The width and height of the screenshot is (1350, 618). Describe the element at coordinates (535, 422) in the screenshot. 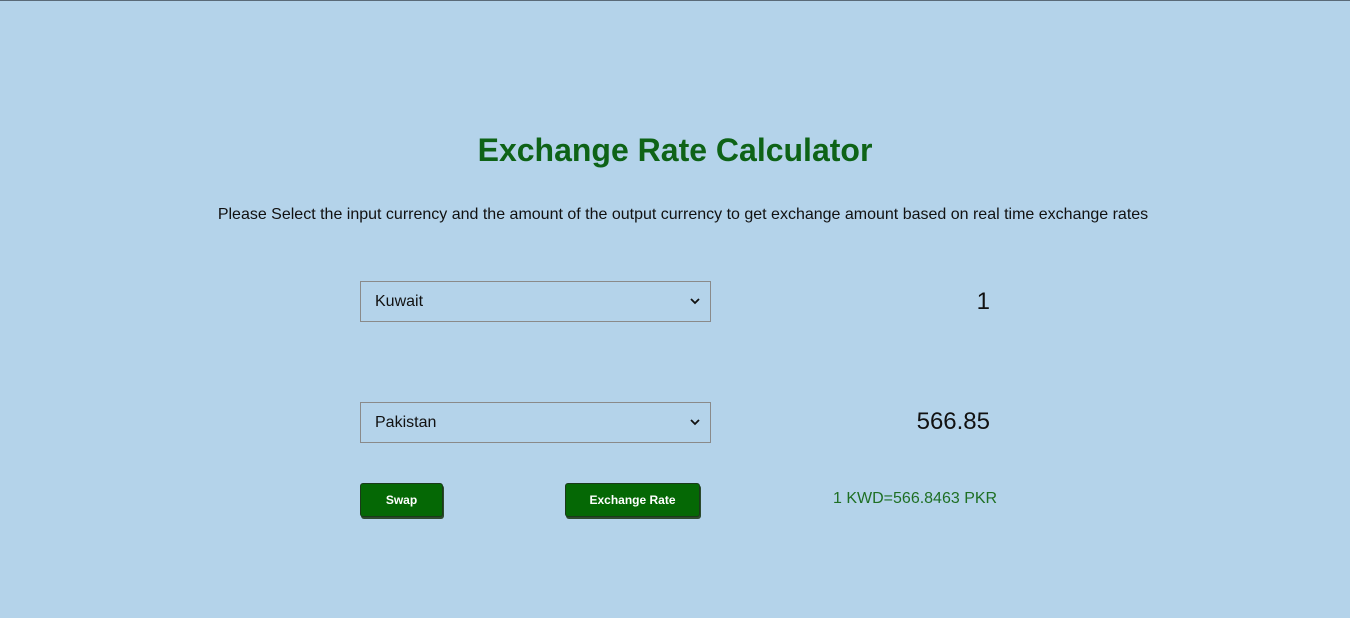

I see `to-currency-select: Pakistan` at that location.